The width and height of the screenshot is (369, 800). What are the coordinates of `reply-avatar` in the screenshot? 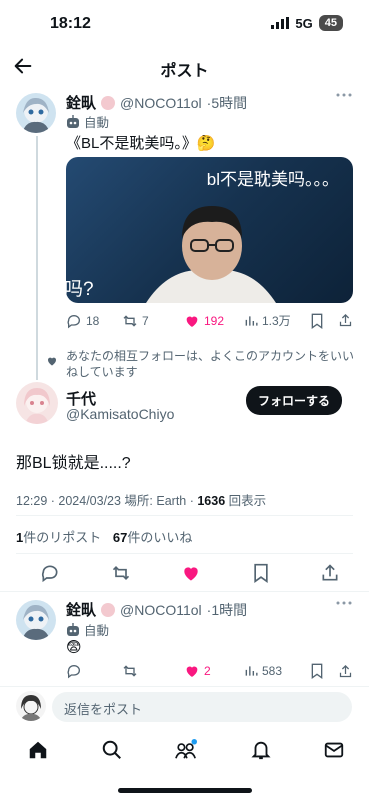 It's located at (36, 620).